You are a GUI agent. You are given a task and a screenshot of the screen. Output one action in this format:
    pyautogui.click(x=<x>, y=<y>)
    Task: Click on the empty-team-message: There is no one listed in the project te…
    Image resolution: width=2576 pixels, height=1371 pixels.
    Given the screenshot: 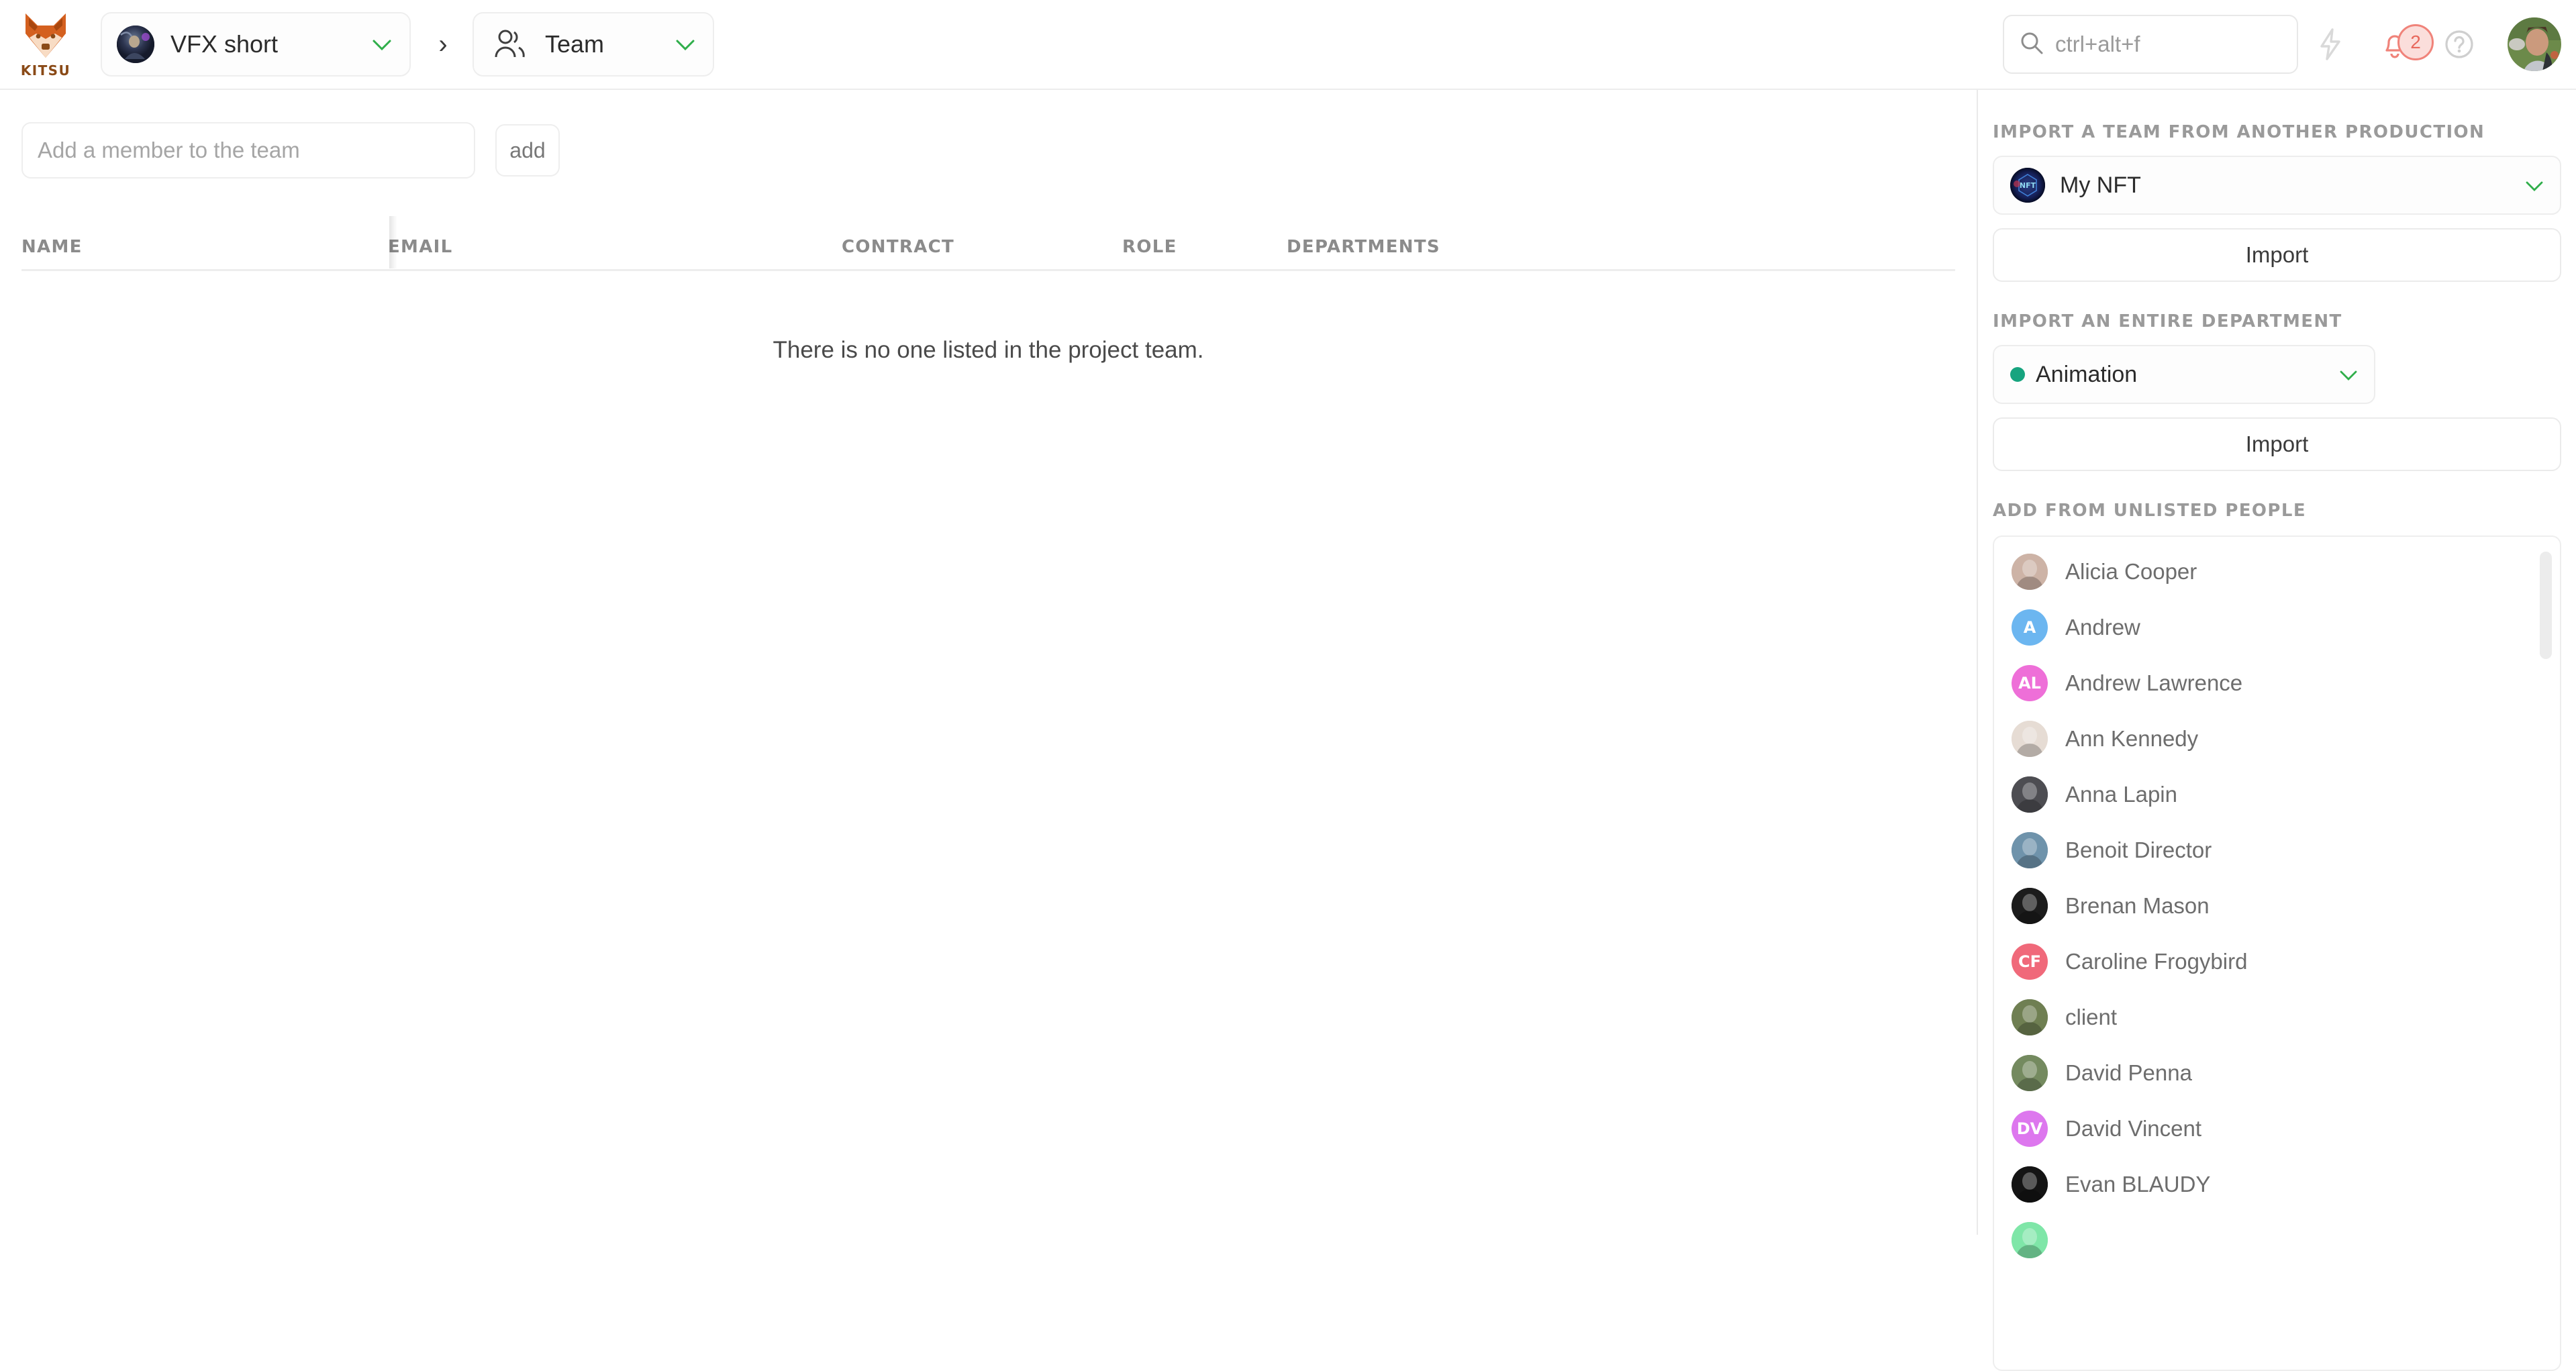 What is the action you would take?
    pyautogui.click(x=988, y=350)
    